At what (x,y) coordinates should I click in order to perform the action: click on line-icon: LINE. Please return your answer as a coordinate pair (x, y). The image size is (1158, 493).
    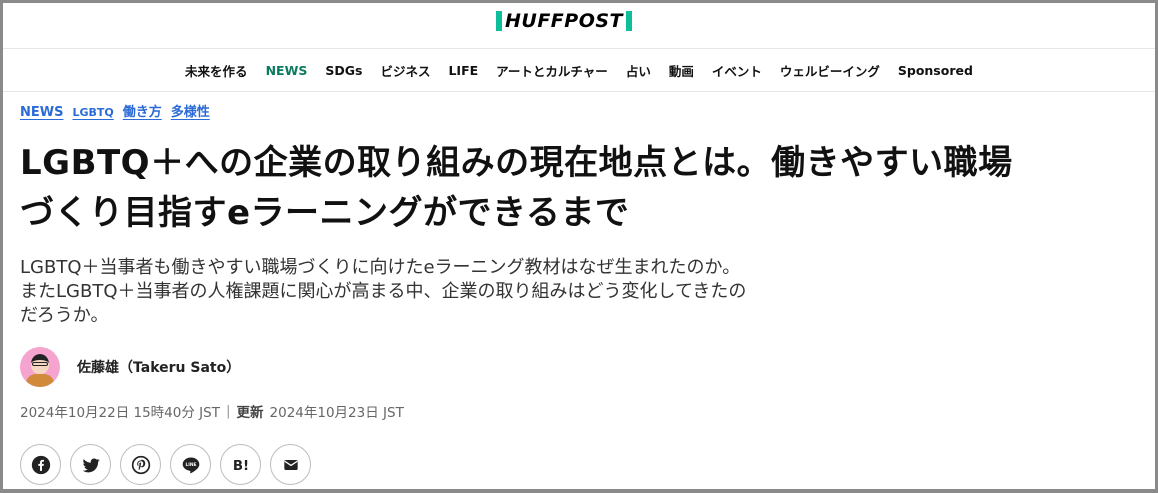
    Looking at the image, I should click on (190, 465).